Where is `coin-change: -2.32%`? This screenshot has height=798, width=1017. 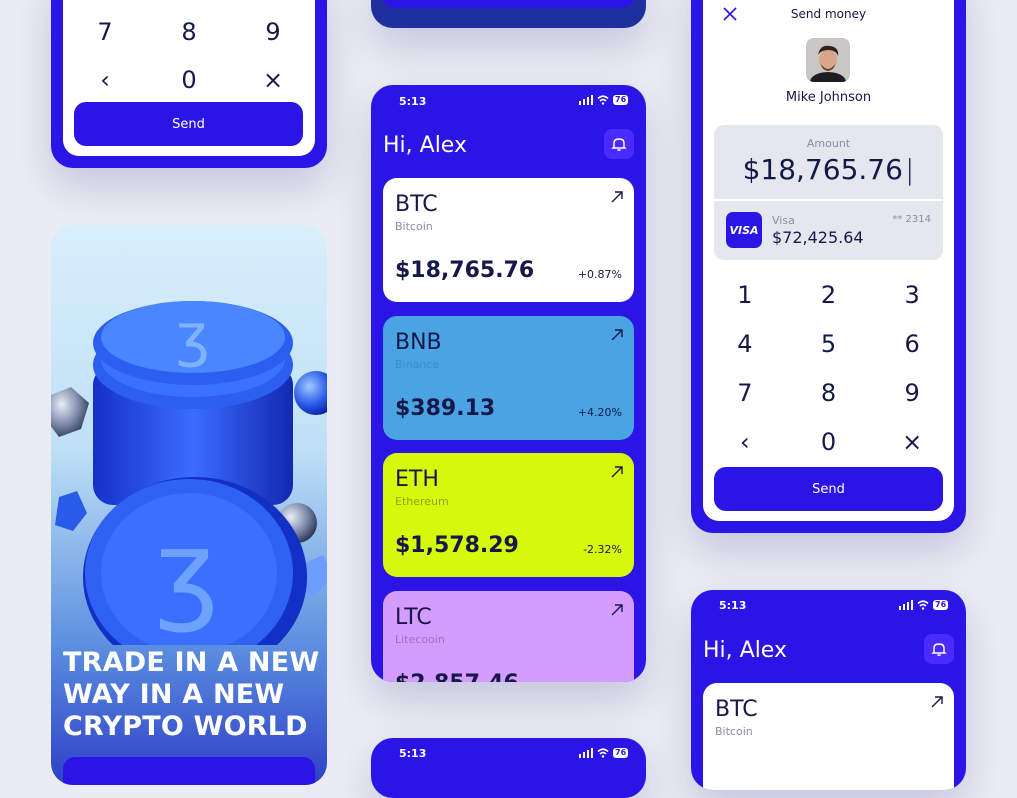
coin-change: -2.32% is located at coordinates (602, 549).